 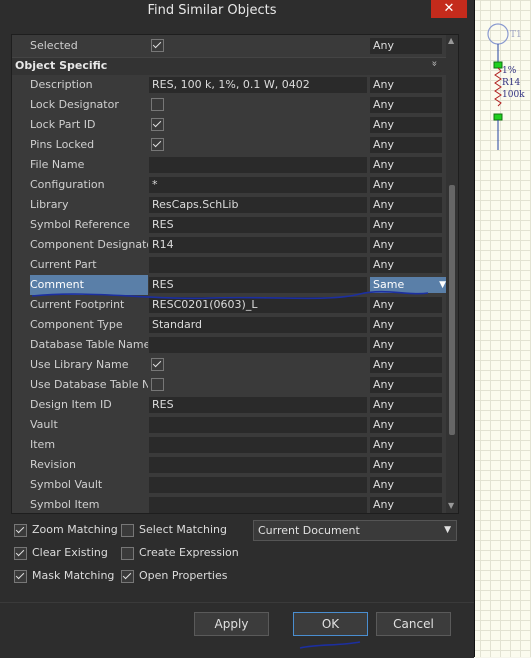 I want to click on property-row: Database Table Name Any, so click(x=229, y=345).